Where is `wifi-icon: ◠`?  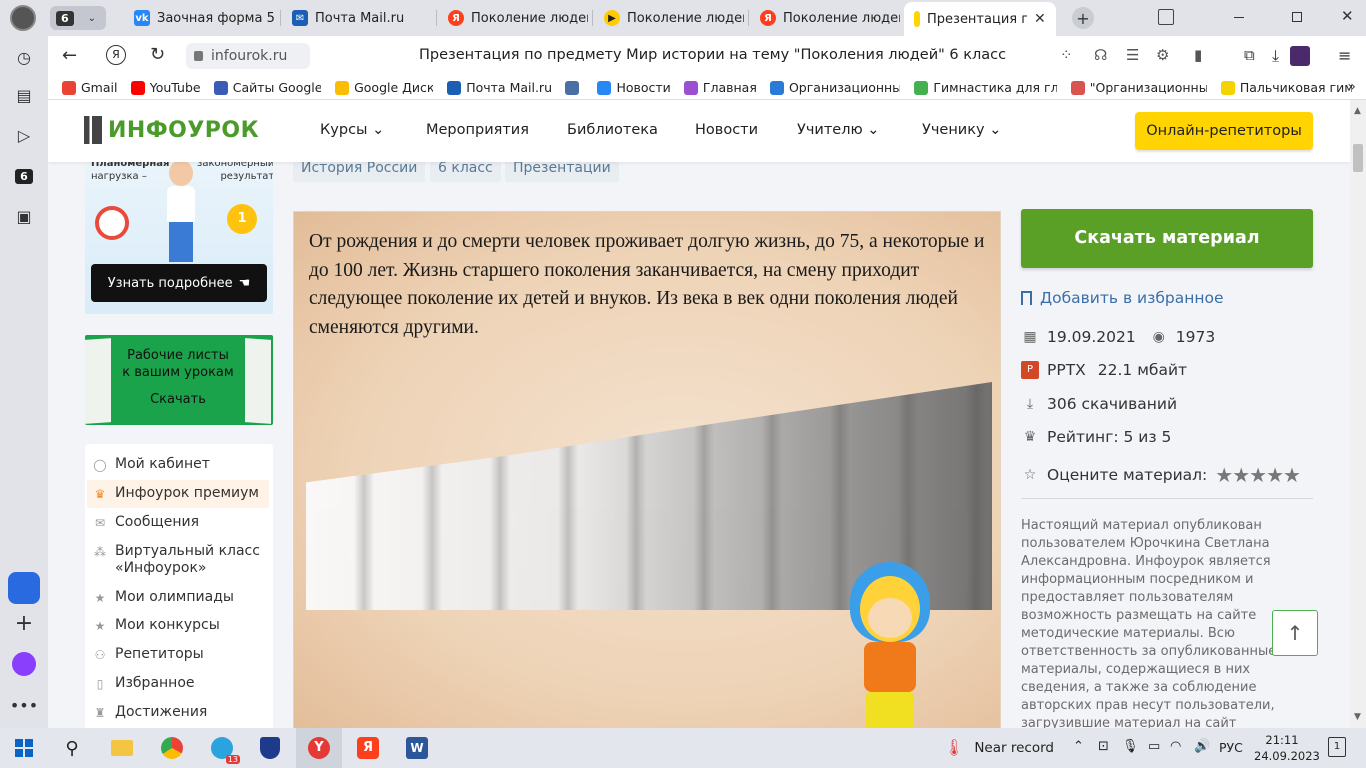
wifi-icon: ◠ is located at coordinates (1175, 746).